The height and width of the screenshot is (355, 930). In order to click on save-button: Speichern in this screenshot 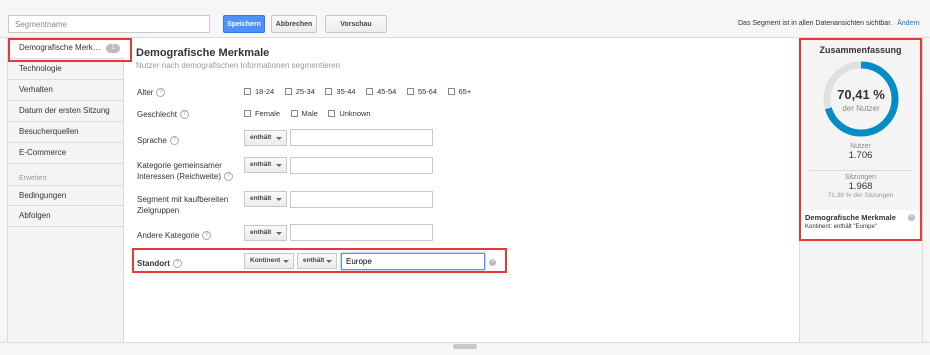, I will do `click(244, 24)`.